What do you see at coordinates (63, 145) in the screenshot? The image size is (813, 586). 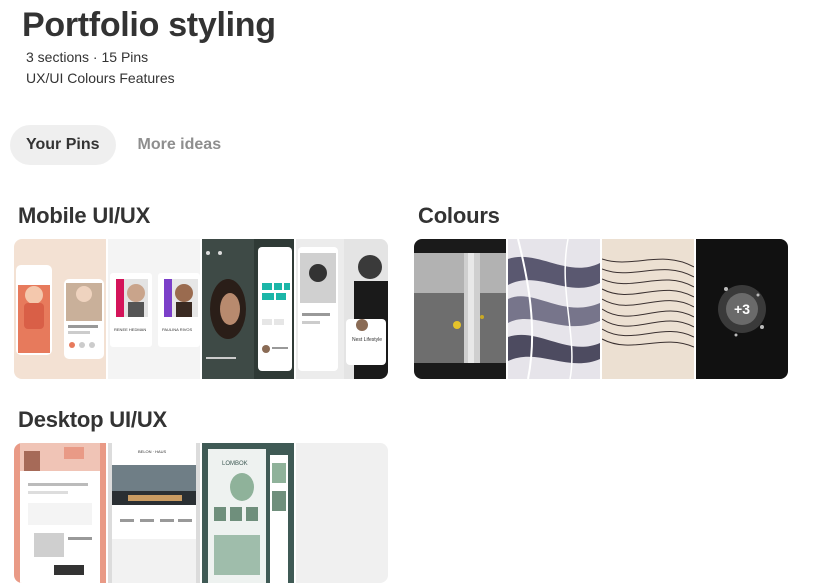 I see `tab-your-pins: Your Pins` at bounding box center [63, 145].